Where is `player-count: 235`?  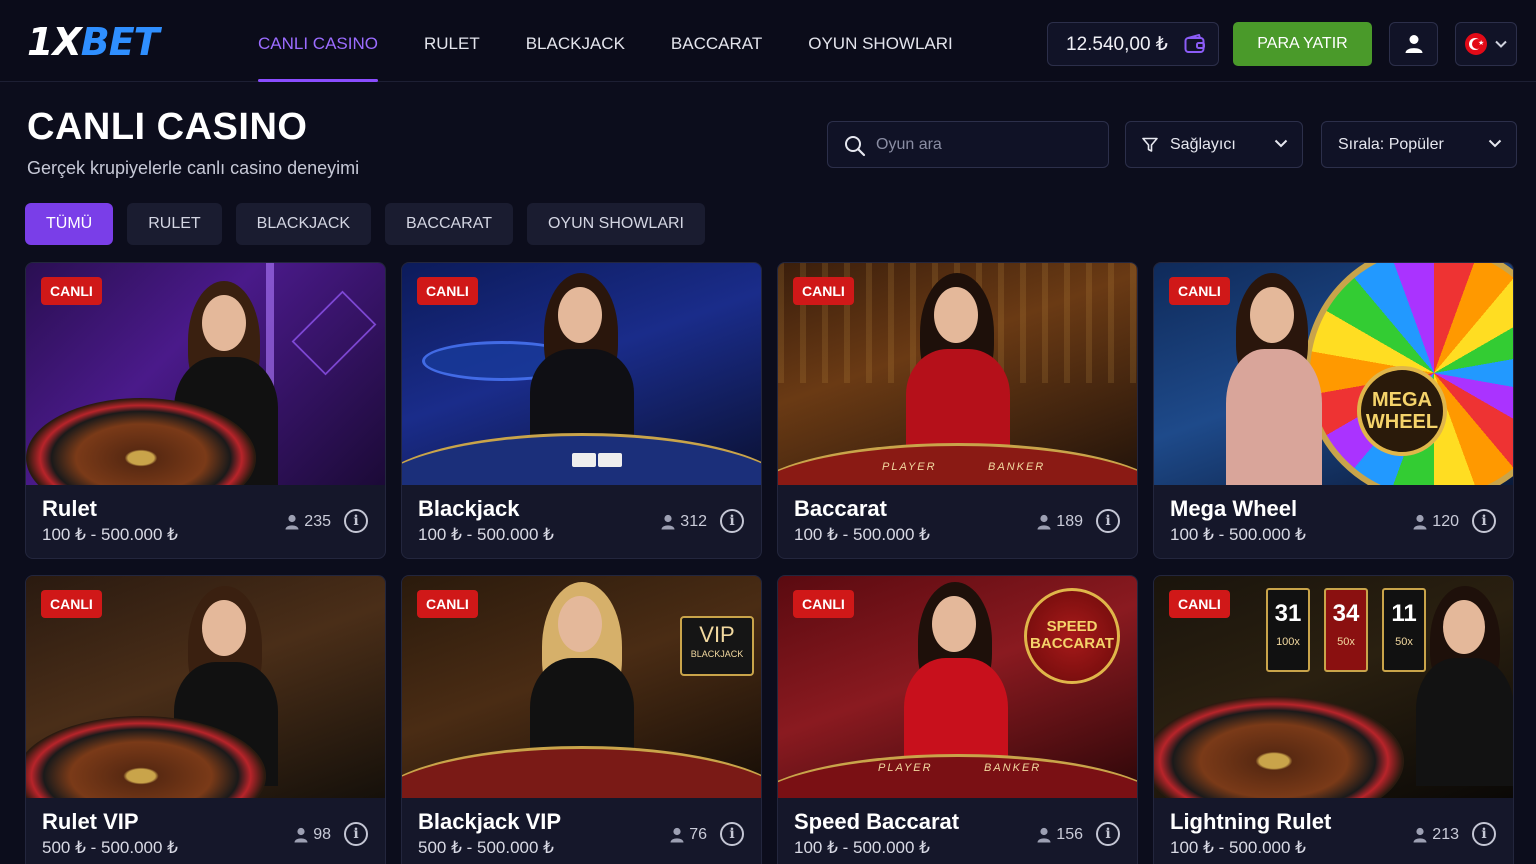 player-count: 235 is located at coordinates (308, 522).